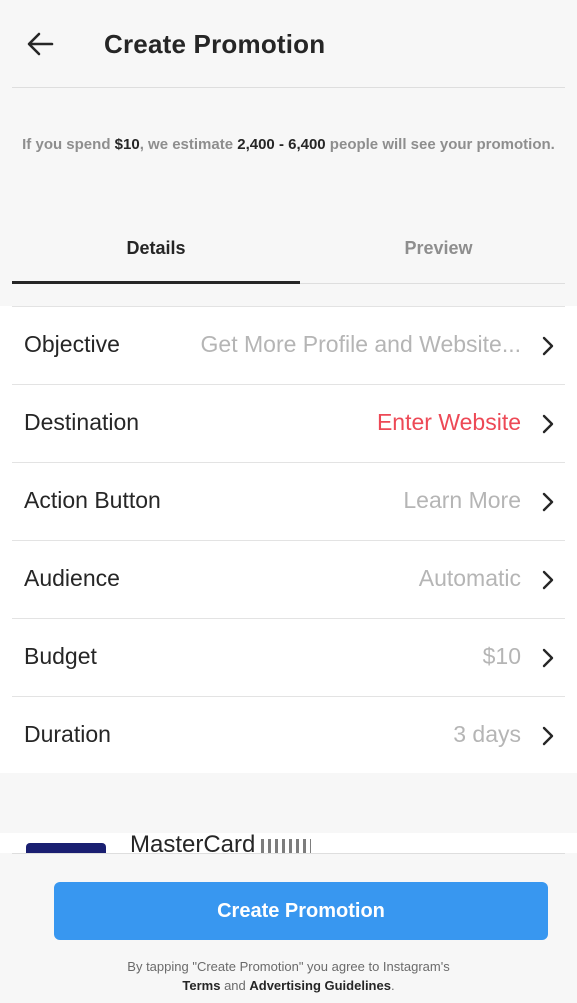 This screenshot has width=577, height=1003. Describe the element at coordinates (156, 248) in the screenshot. I see `tab-details: Details` at that location.